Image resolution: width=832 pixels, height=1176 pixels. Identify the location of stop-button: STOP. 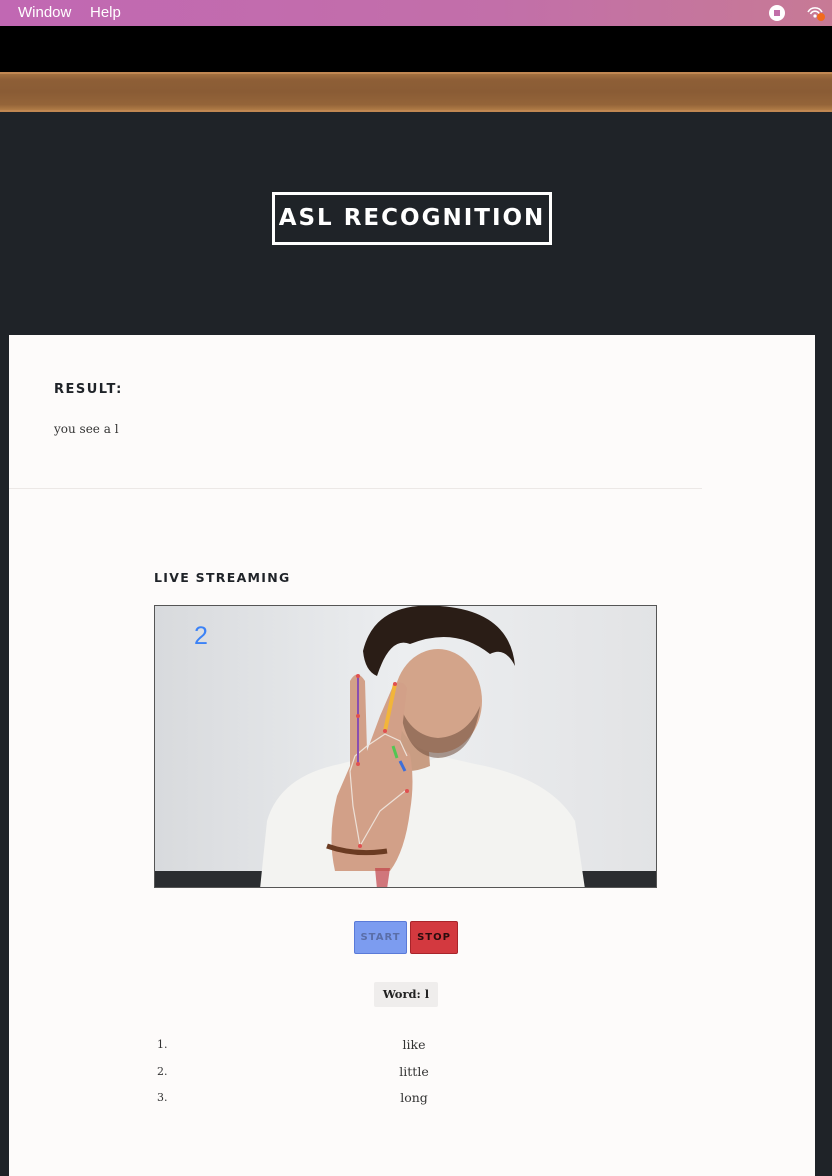
(434, 937).